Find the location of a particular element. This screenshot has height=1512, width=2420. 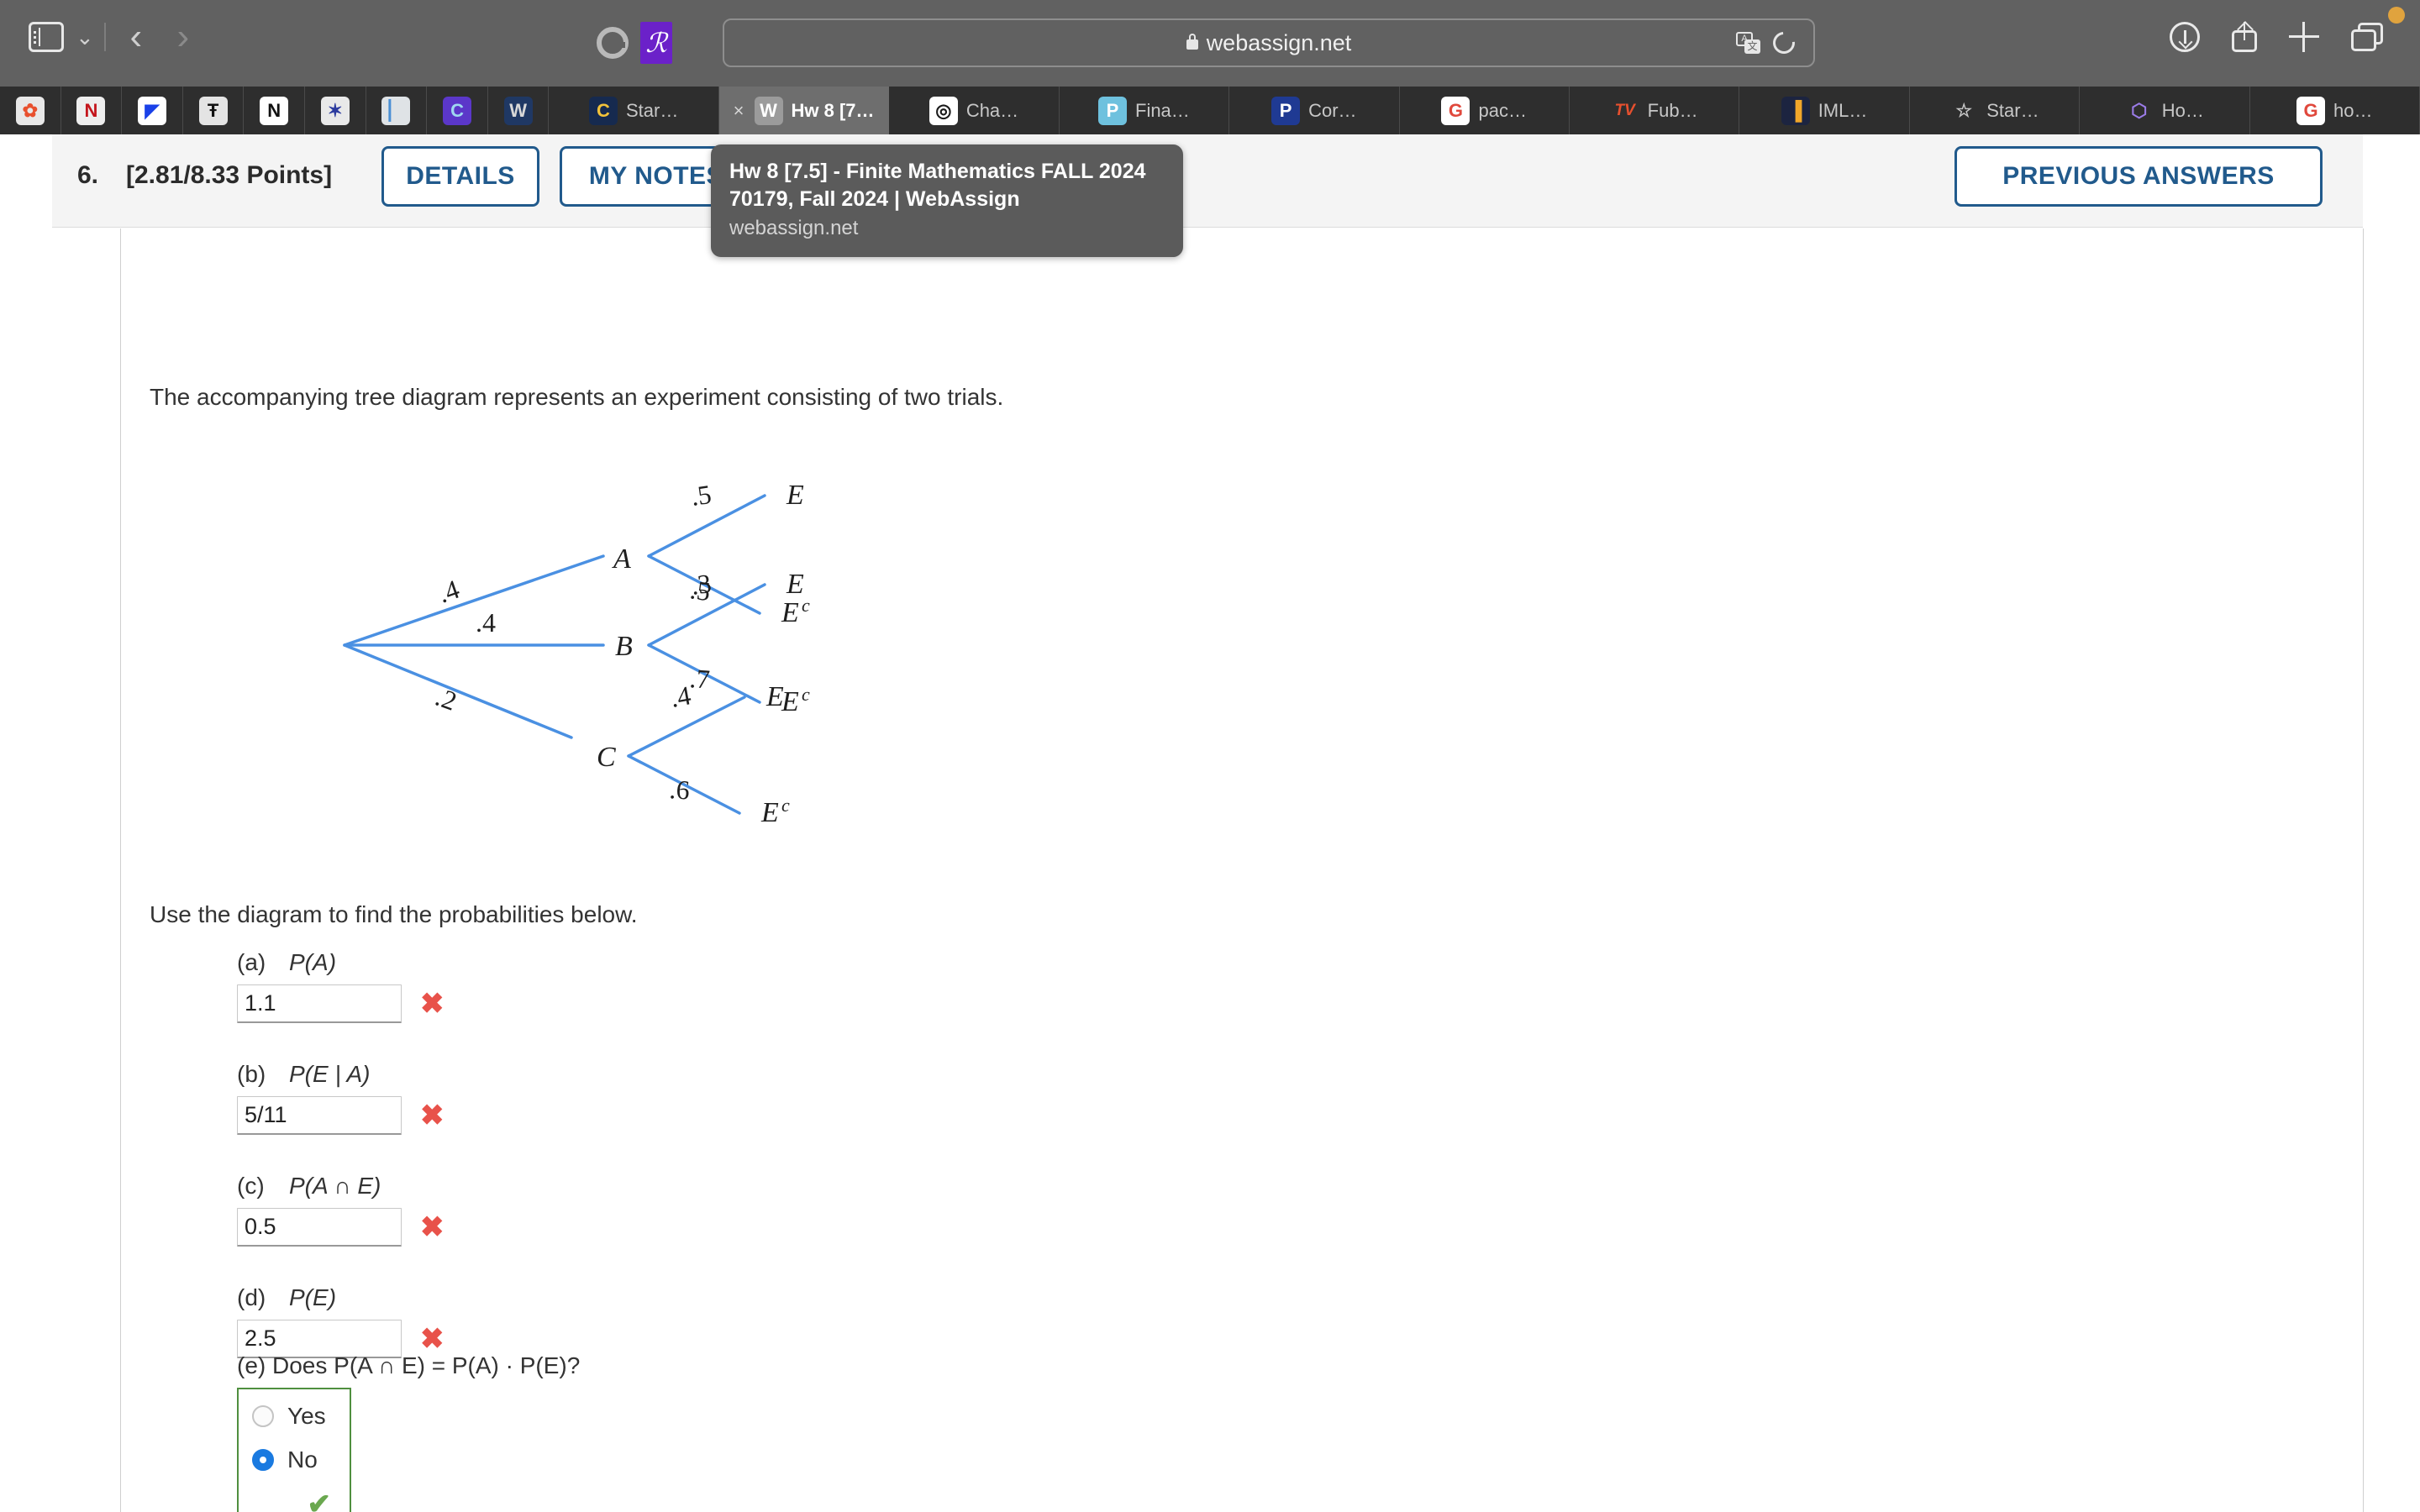

part-e-radio-group: Yes No ✔ is located at coordinates (294, 1450).